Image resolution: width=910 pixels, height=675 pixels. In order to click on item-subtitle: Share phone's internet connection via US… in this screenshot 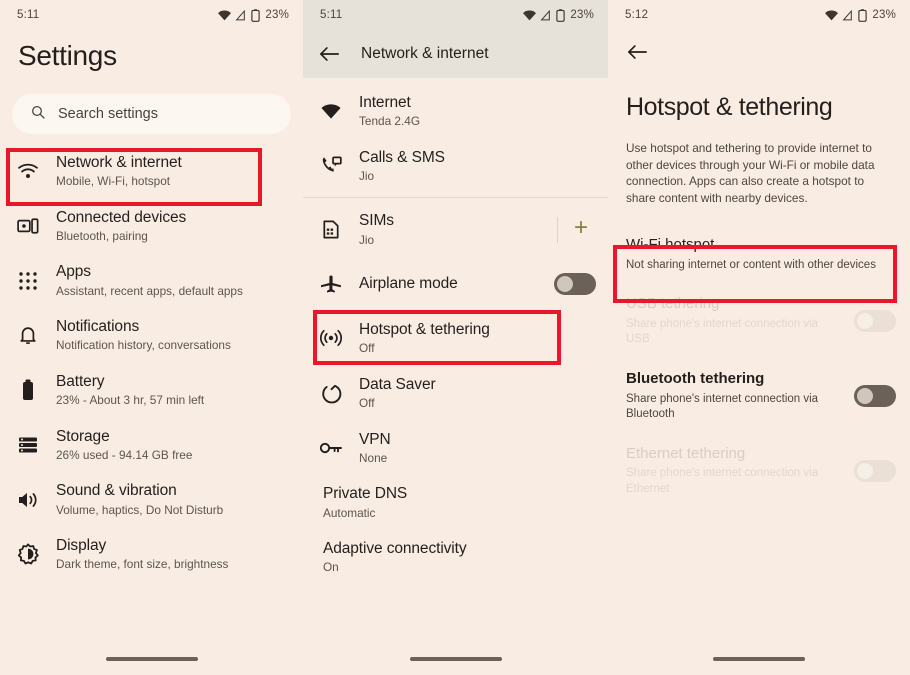, I will do `click(722, 331)`.